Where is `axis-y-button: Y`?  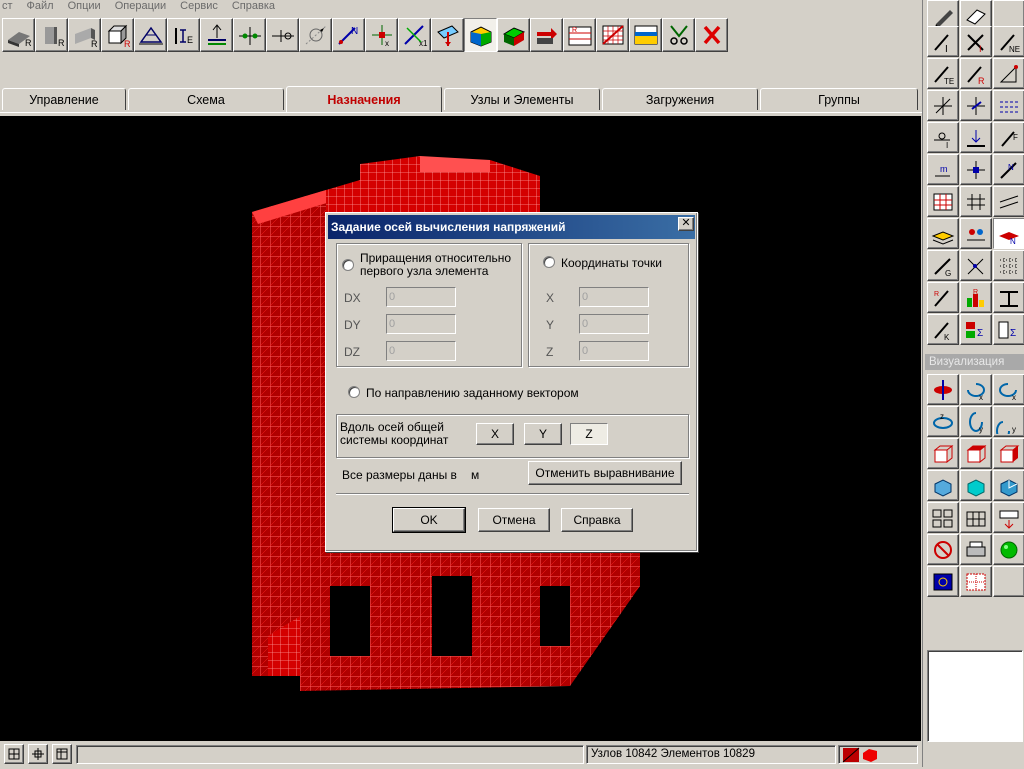
axis-y-button: Y is located at coordinates (543, 434).